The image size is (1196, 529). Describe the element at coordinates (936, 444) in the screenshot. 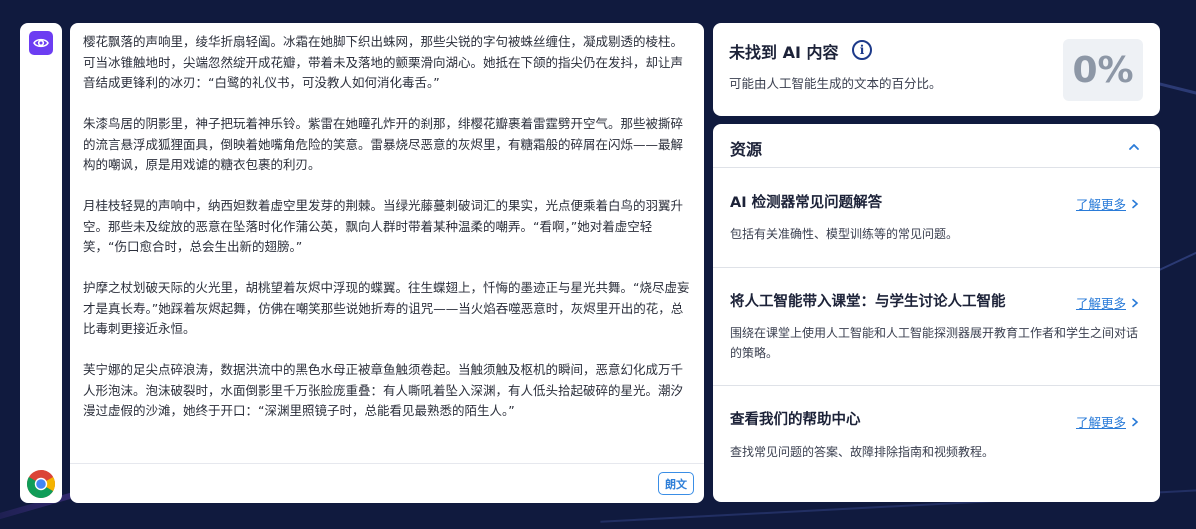

I see `resource-item: 查看我们的帮助中心 了解更多 查找常见问题的答案、故障排除指南和视频教程。` at that location.